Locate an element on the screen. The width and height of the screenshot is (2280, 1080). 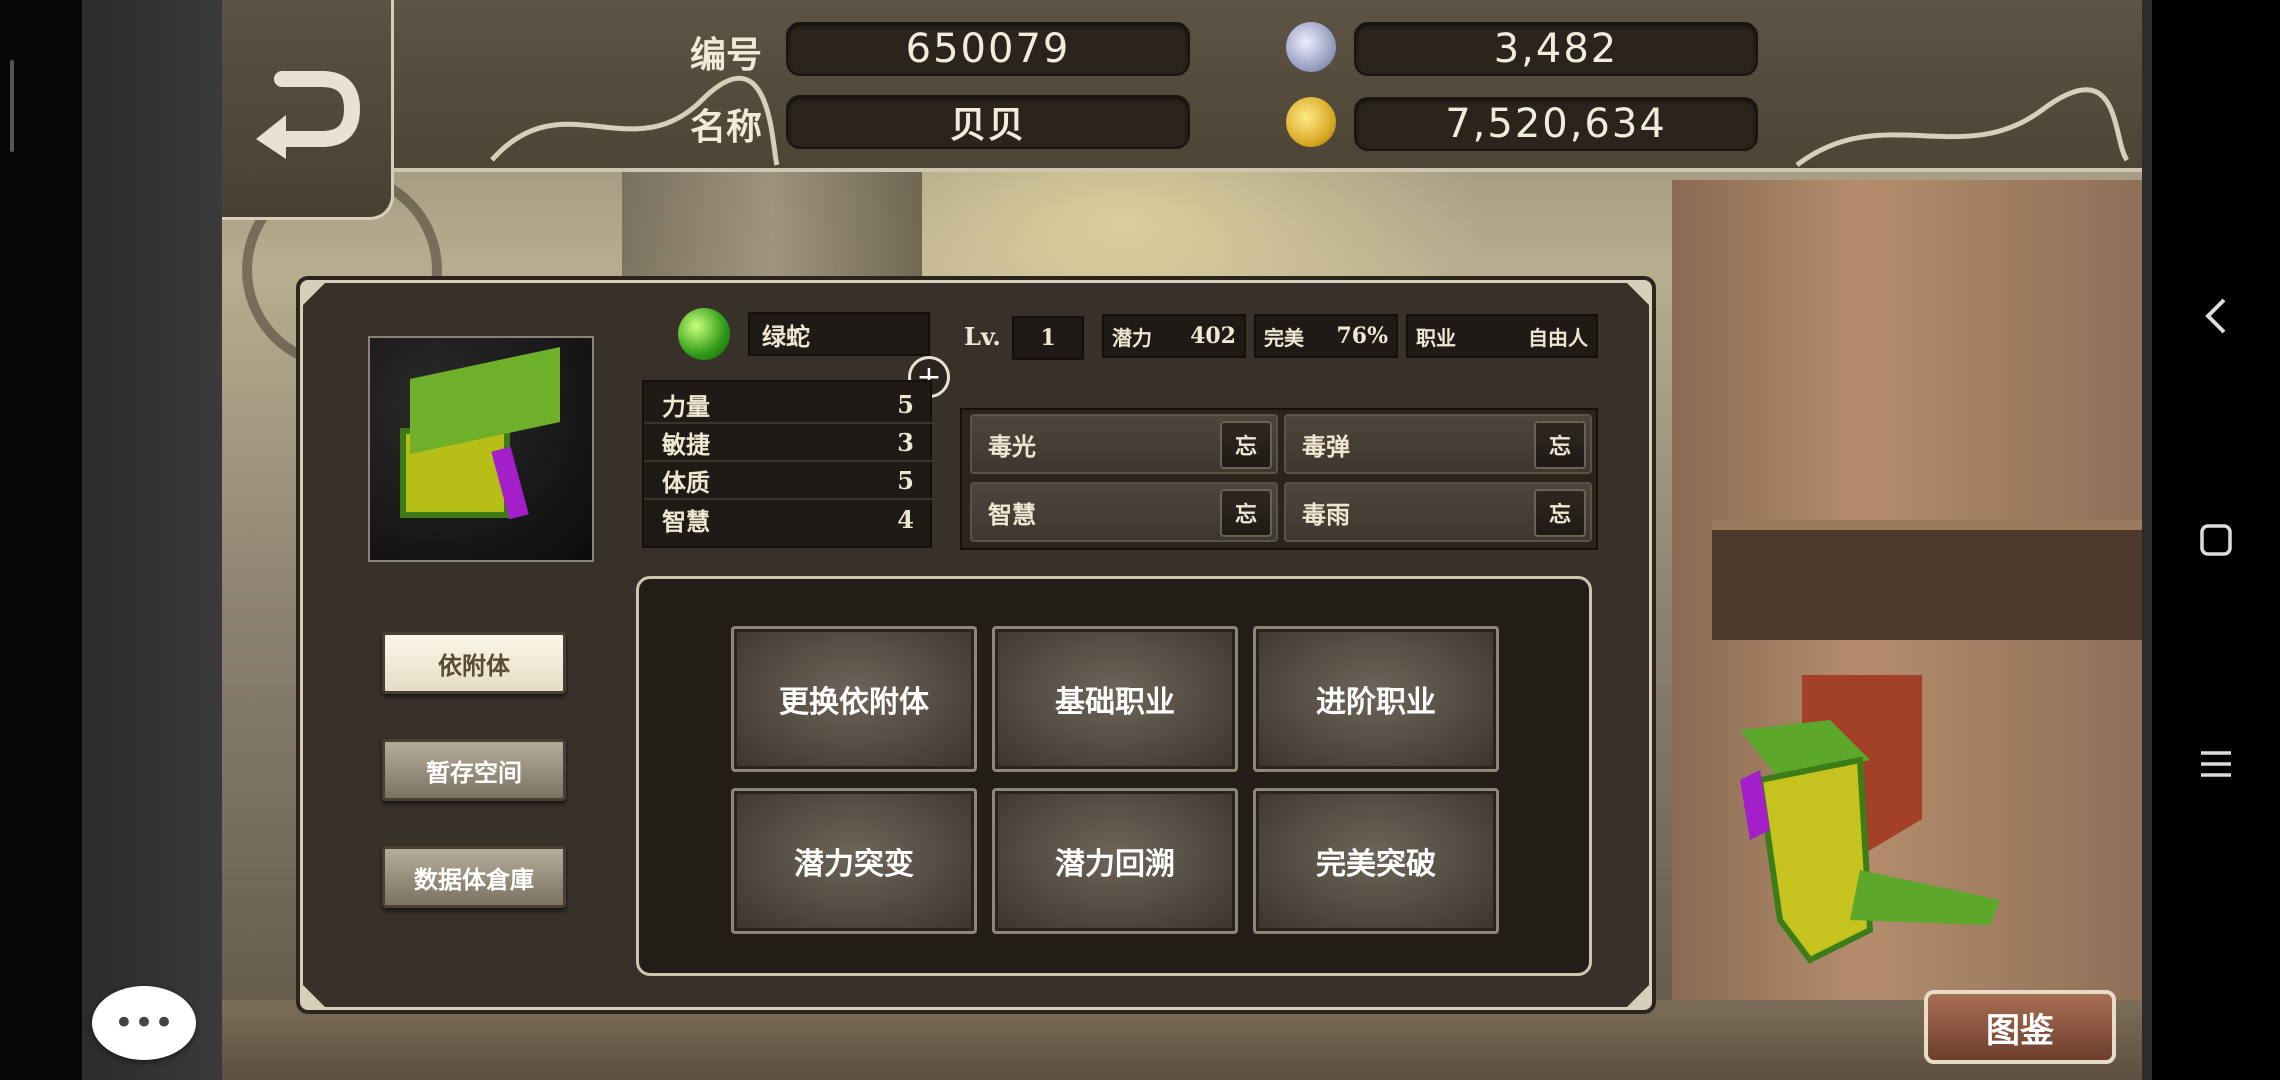
bg-balcony is located at coordinates (1927, 580).